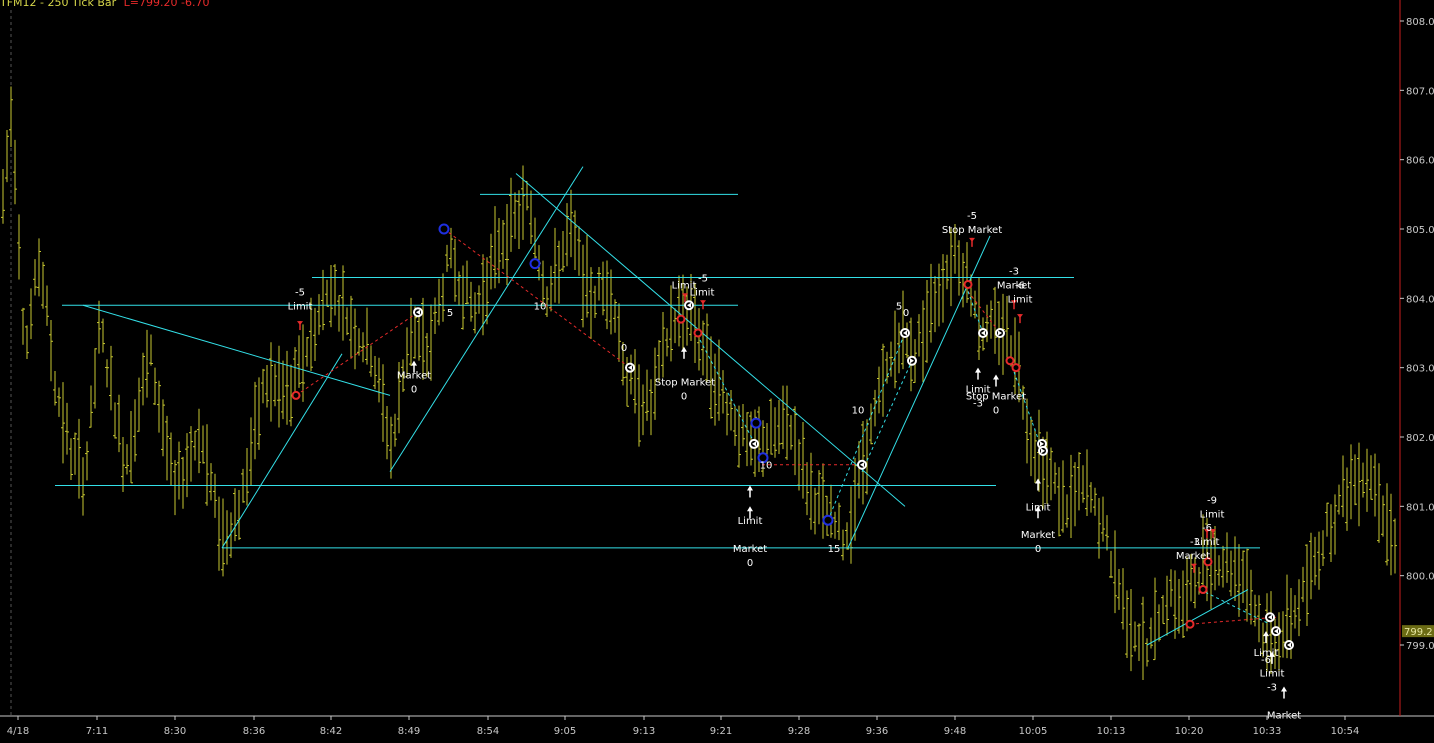  I want to click on y-tick-label: 806.0, so click(1420, 161).